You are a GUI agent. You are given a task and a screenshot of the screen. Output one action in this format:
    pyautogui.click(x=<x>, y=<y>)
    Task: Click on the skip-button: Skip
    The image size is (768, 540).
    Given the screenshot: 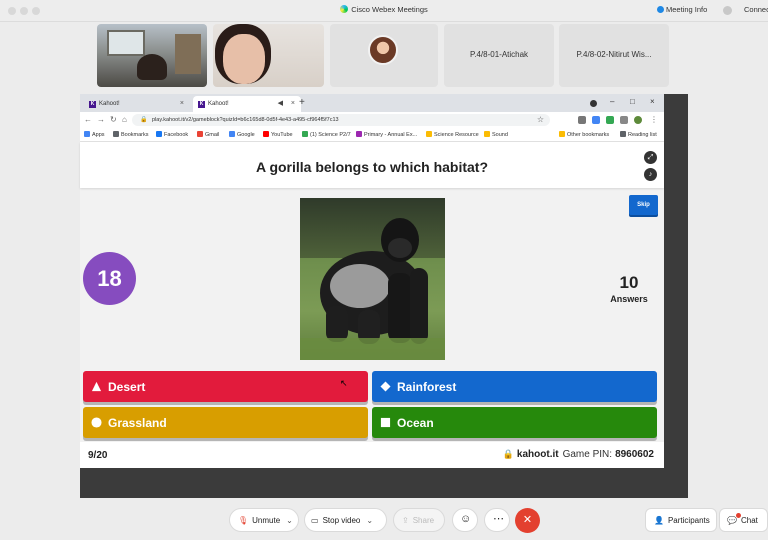 What is the action you would take?
    pyautogui.click(x=643, y=205)
    